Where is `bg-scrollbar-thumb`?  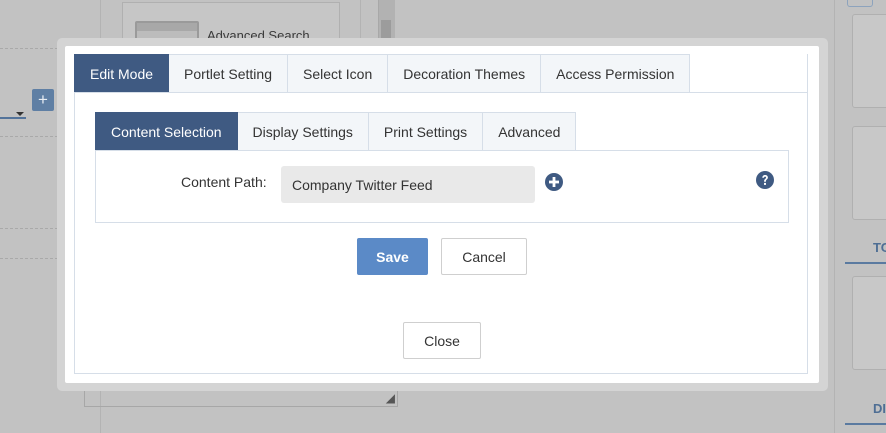 bg-scrollbar-thumb is located at coordinates (386, 29).